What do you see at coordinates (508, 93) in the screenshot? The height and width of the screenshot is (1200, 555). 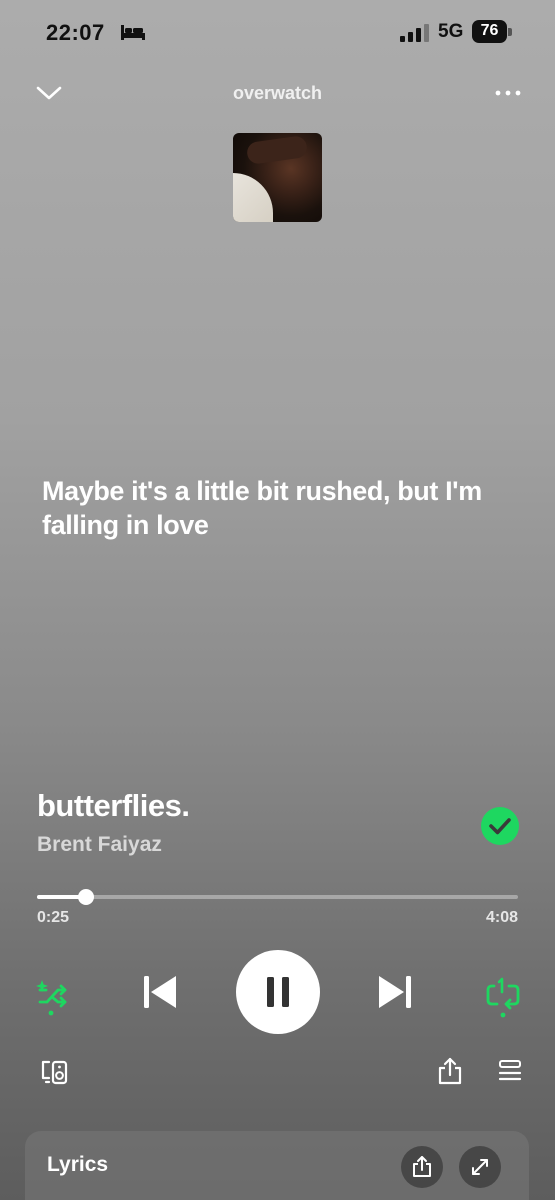 I see `more-icon` at bounding box center [508, 93].